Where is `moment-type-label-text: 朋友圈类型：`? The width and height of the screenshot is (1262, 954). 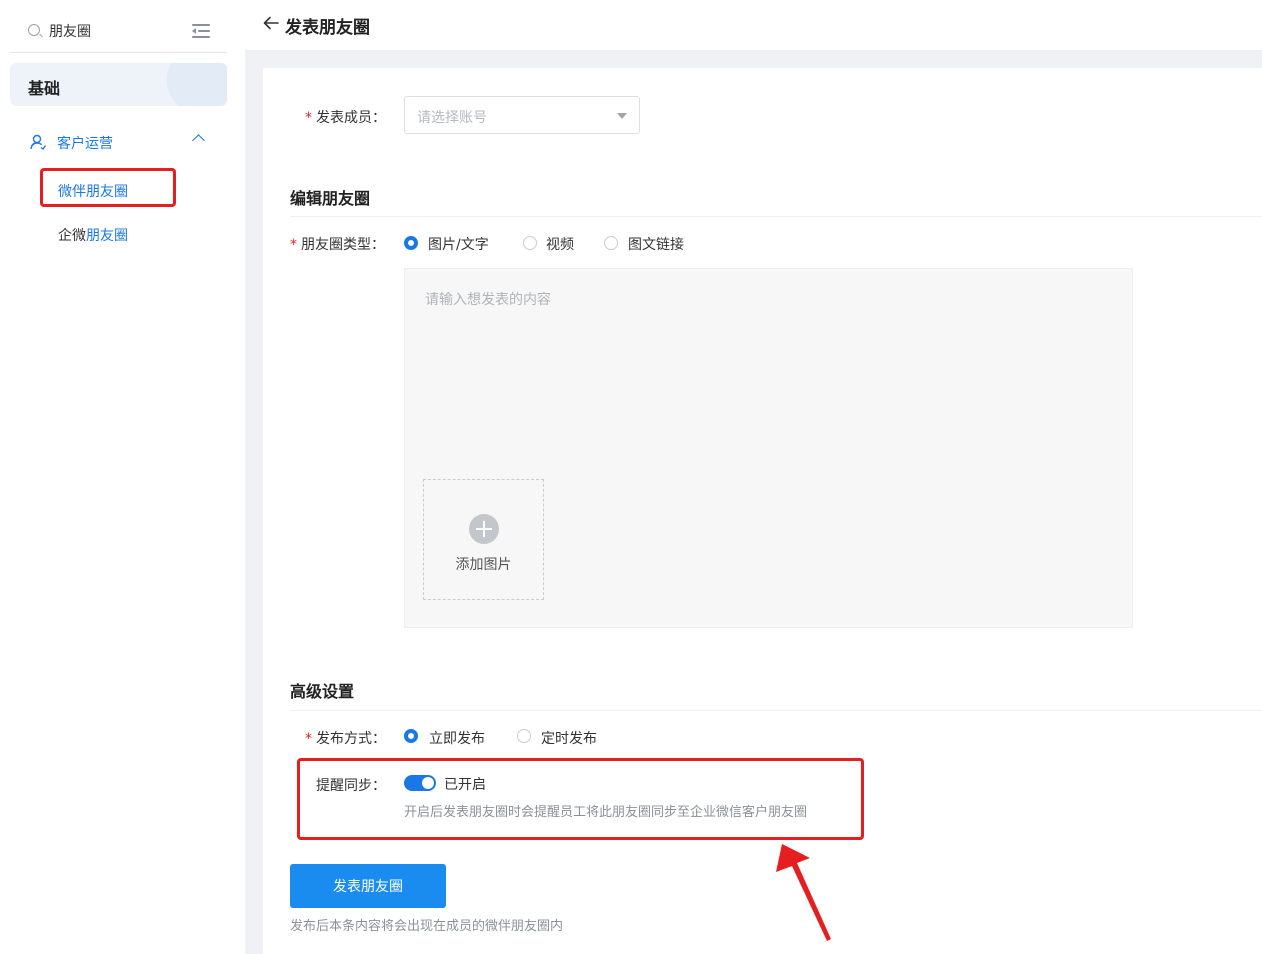
moment-type-label-text: 朋友圈类型： is located at coordinates (343, 245).